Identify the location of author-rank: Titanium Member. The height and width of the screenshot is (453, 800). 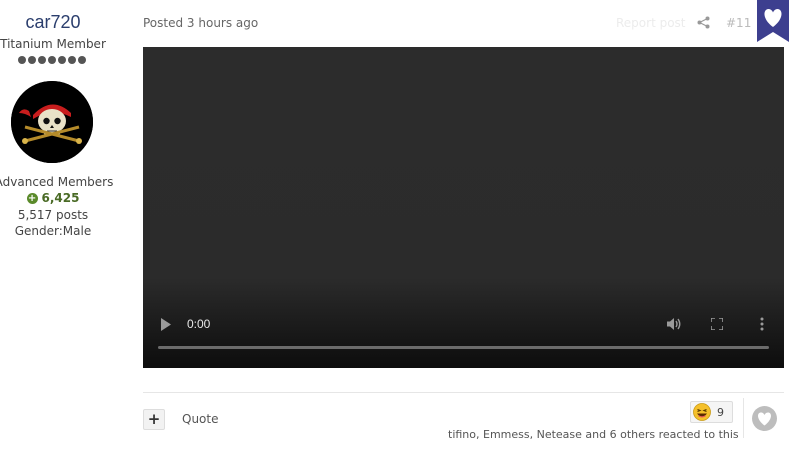
(53, 44).